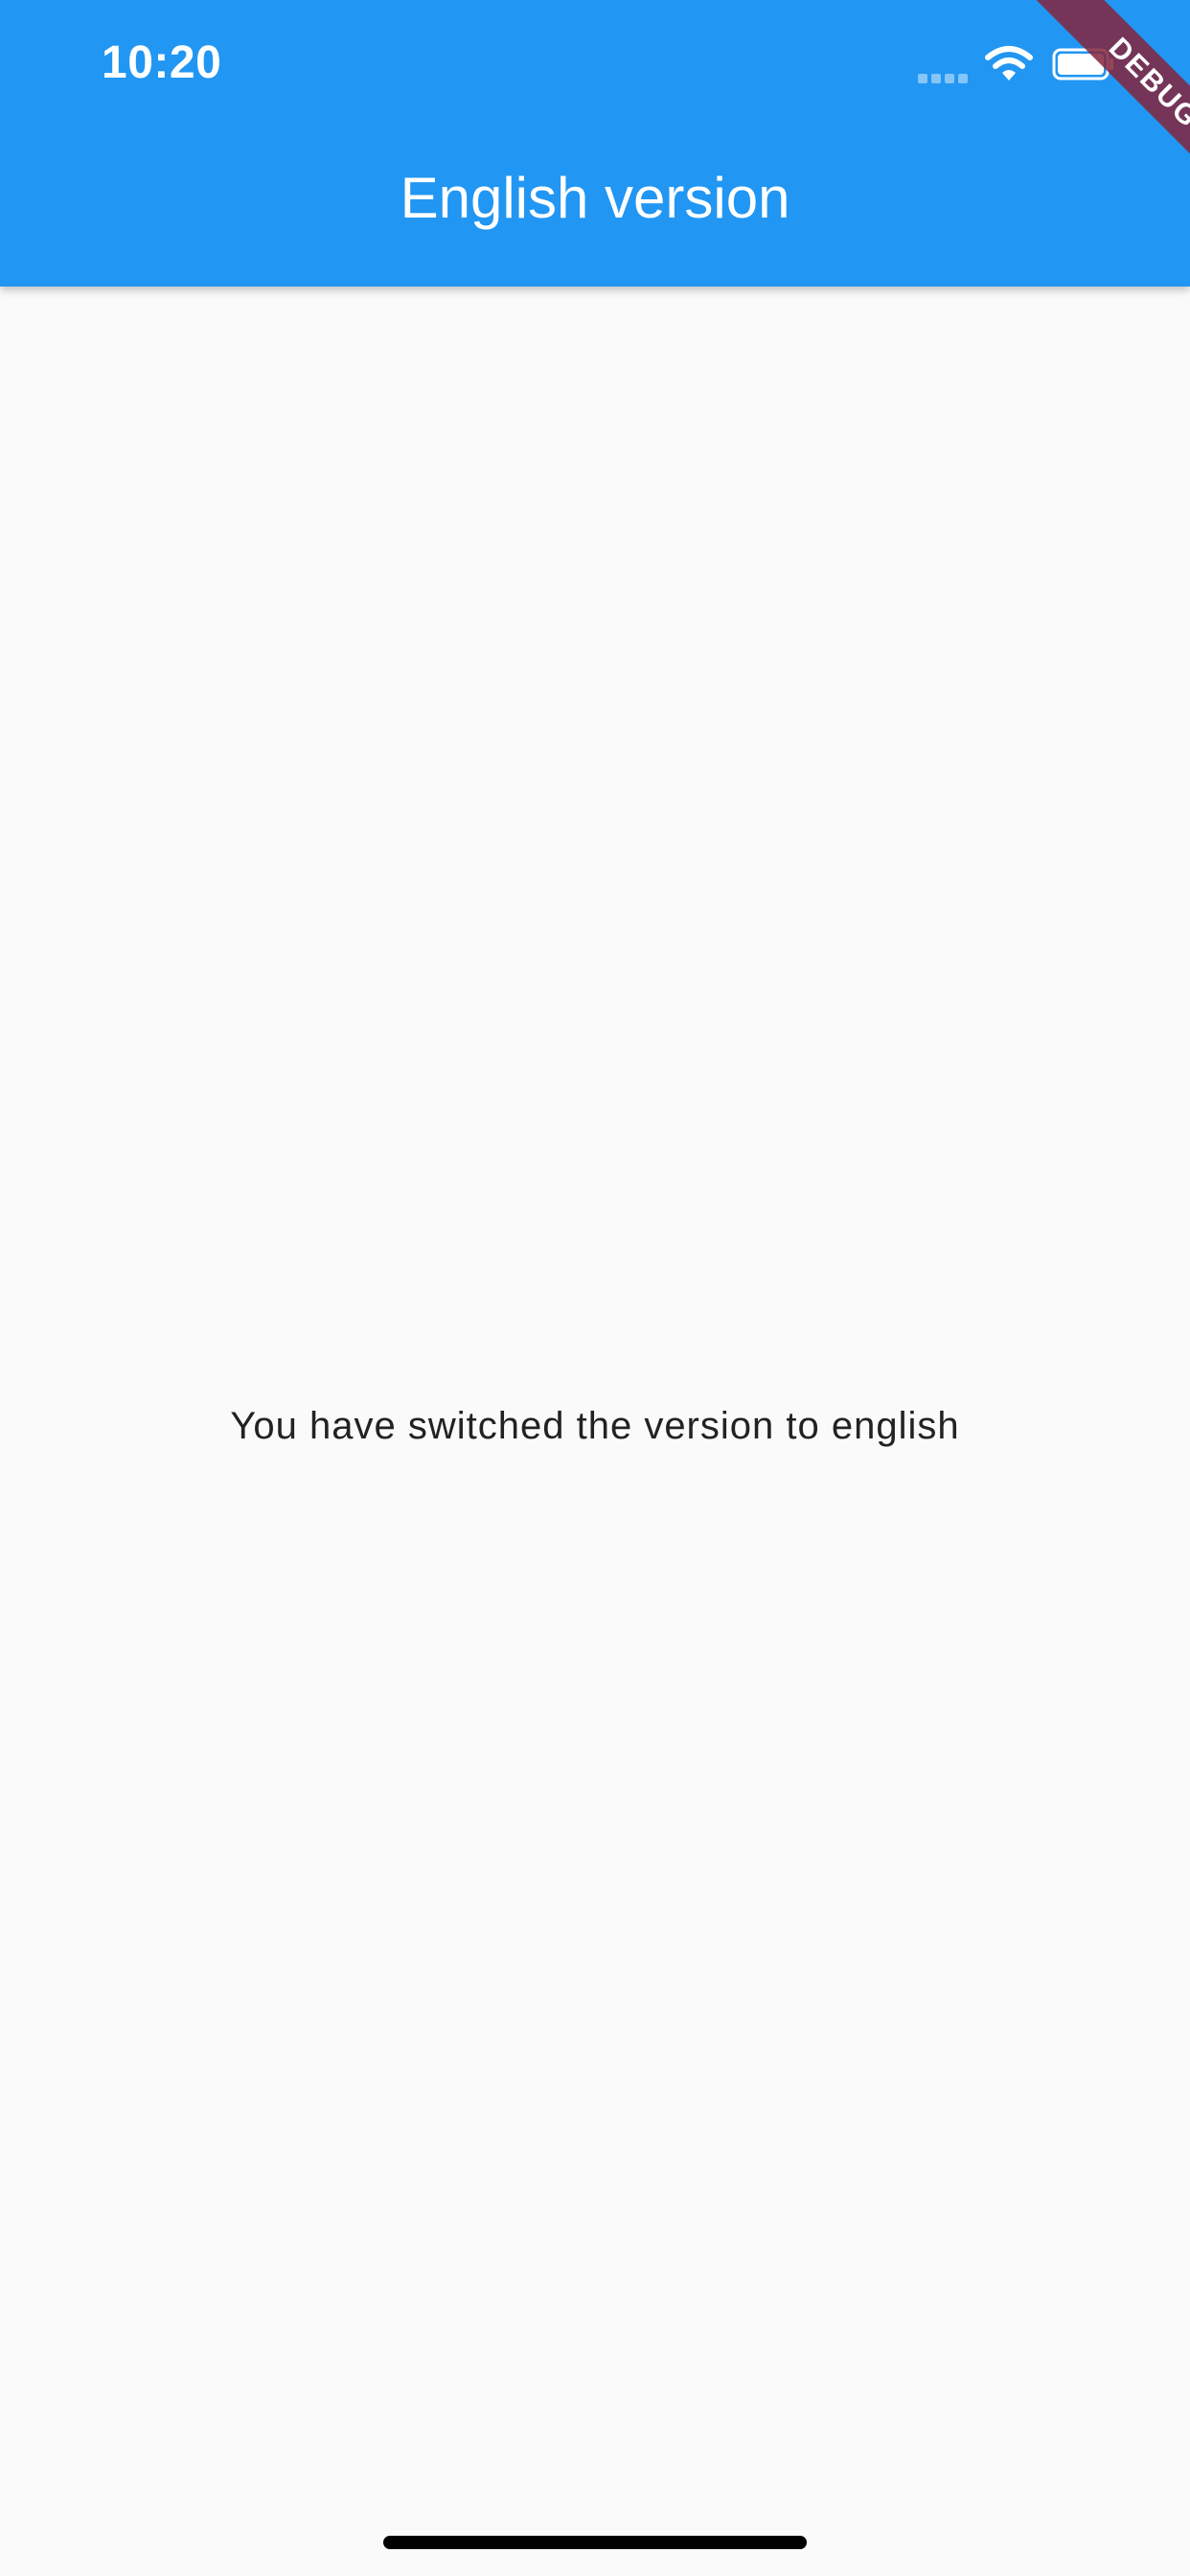  Describe the element at coordinates (595, 2542) in the screenshot. I see `home-indicator` at that location.